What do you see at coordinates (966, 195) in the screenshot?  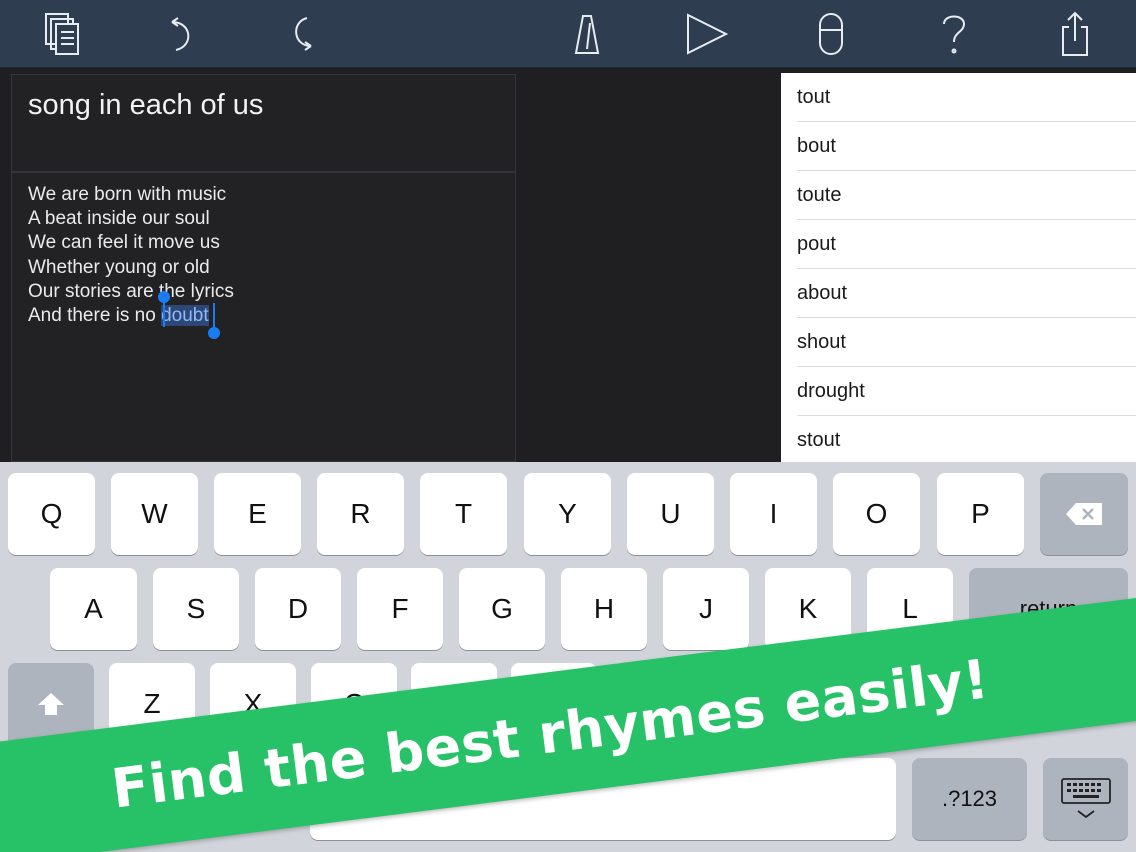 I see `rhyme-item: toute` at bounding box center [966, 195].